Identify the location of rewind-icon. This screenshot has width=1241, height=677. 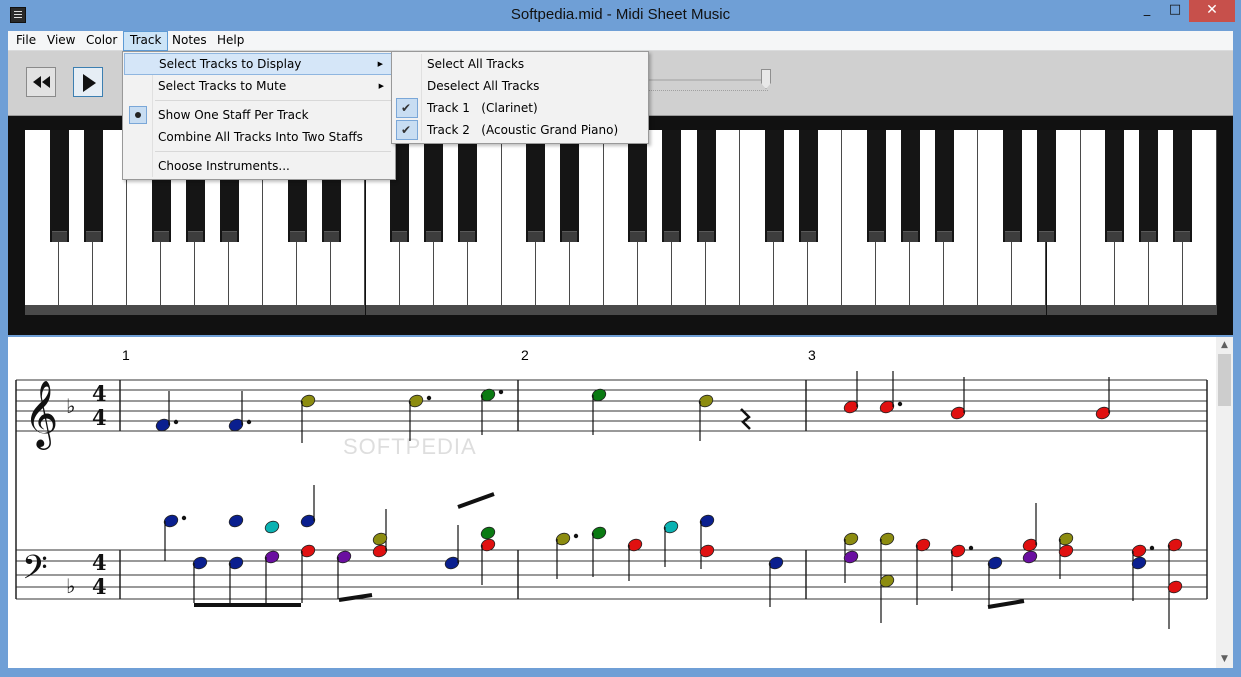
(41, 82).